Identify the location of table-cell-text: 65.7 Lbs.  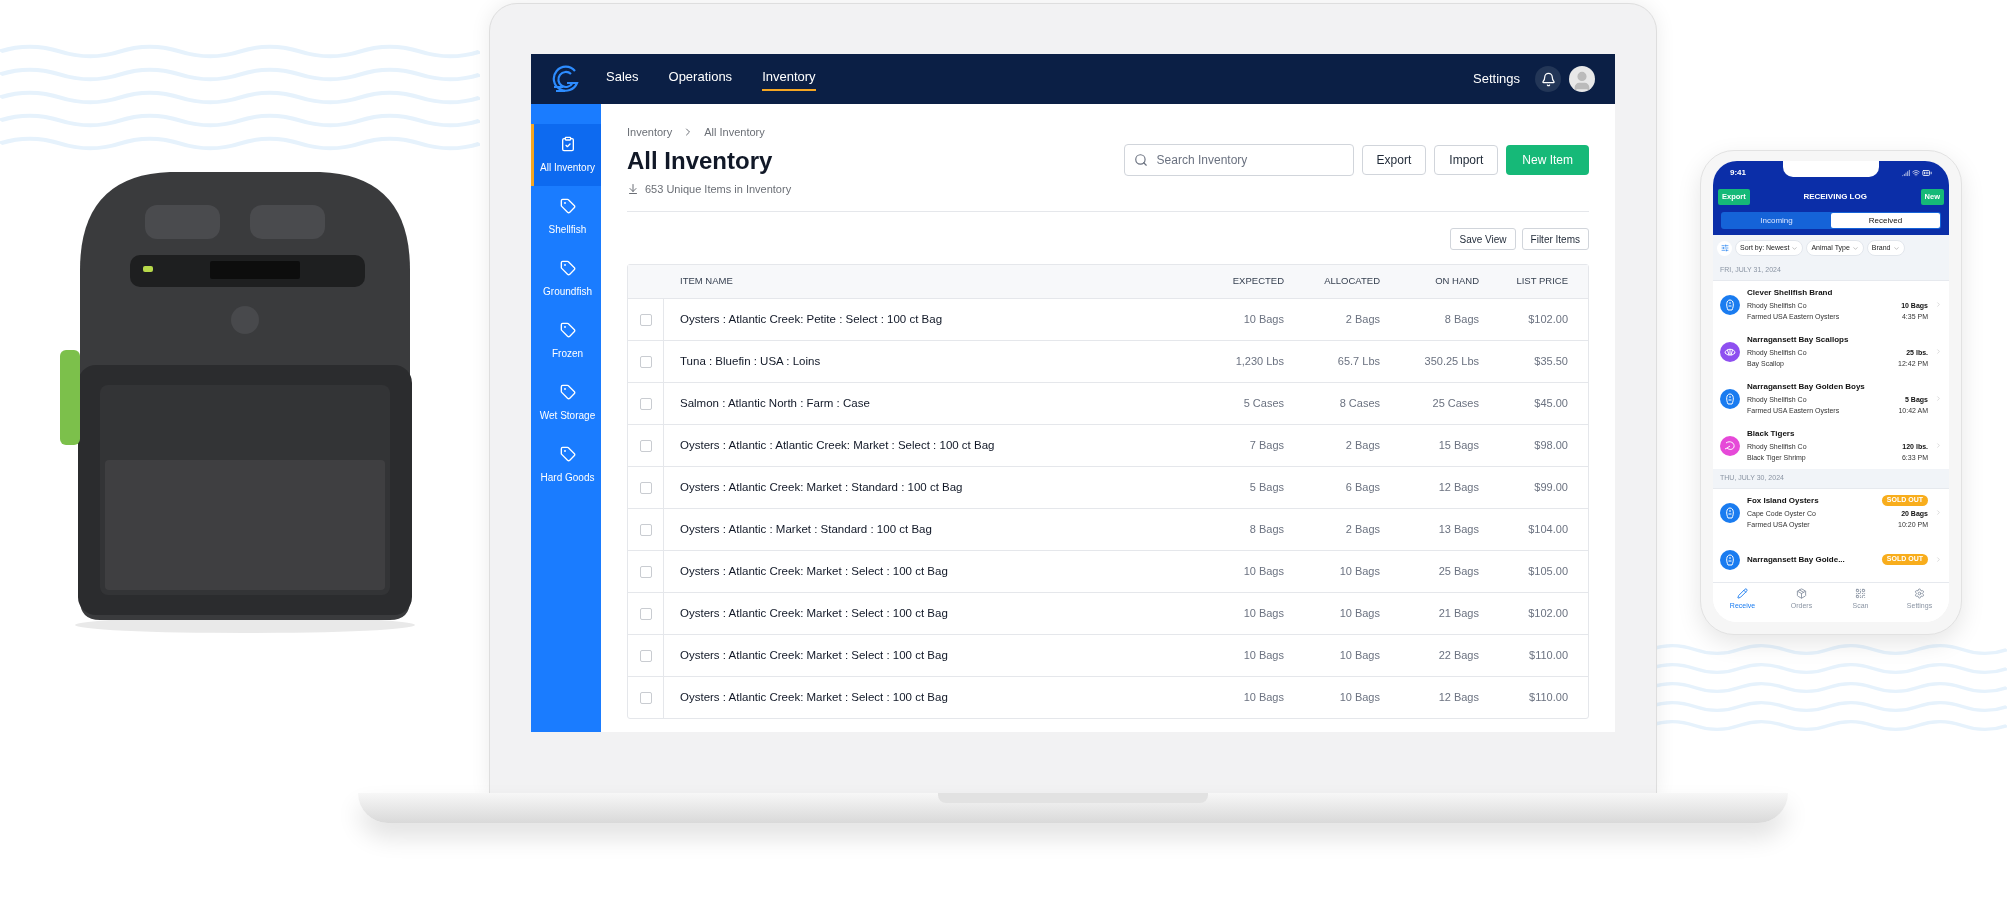
(1358, 362).